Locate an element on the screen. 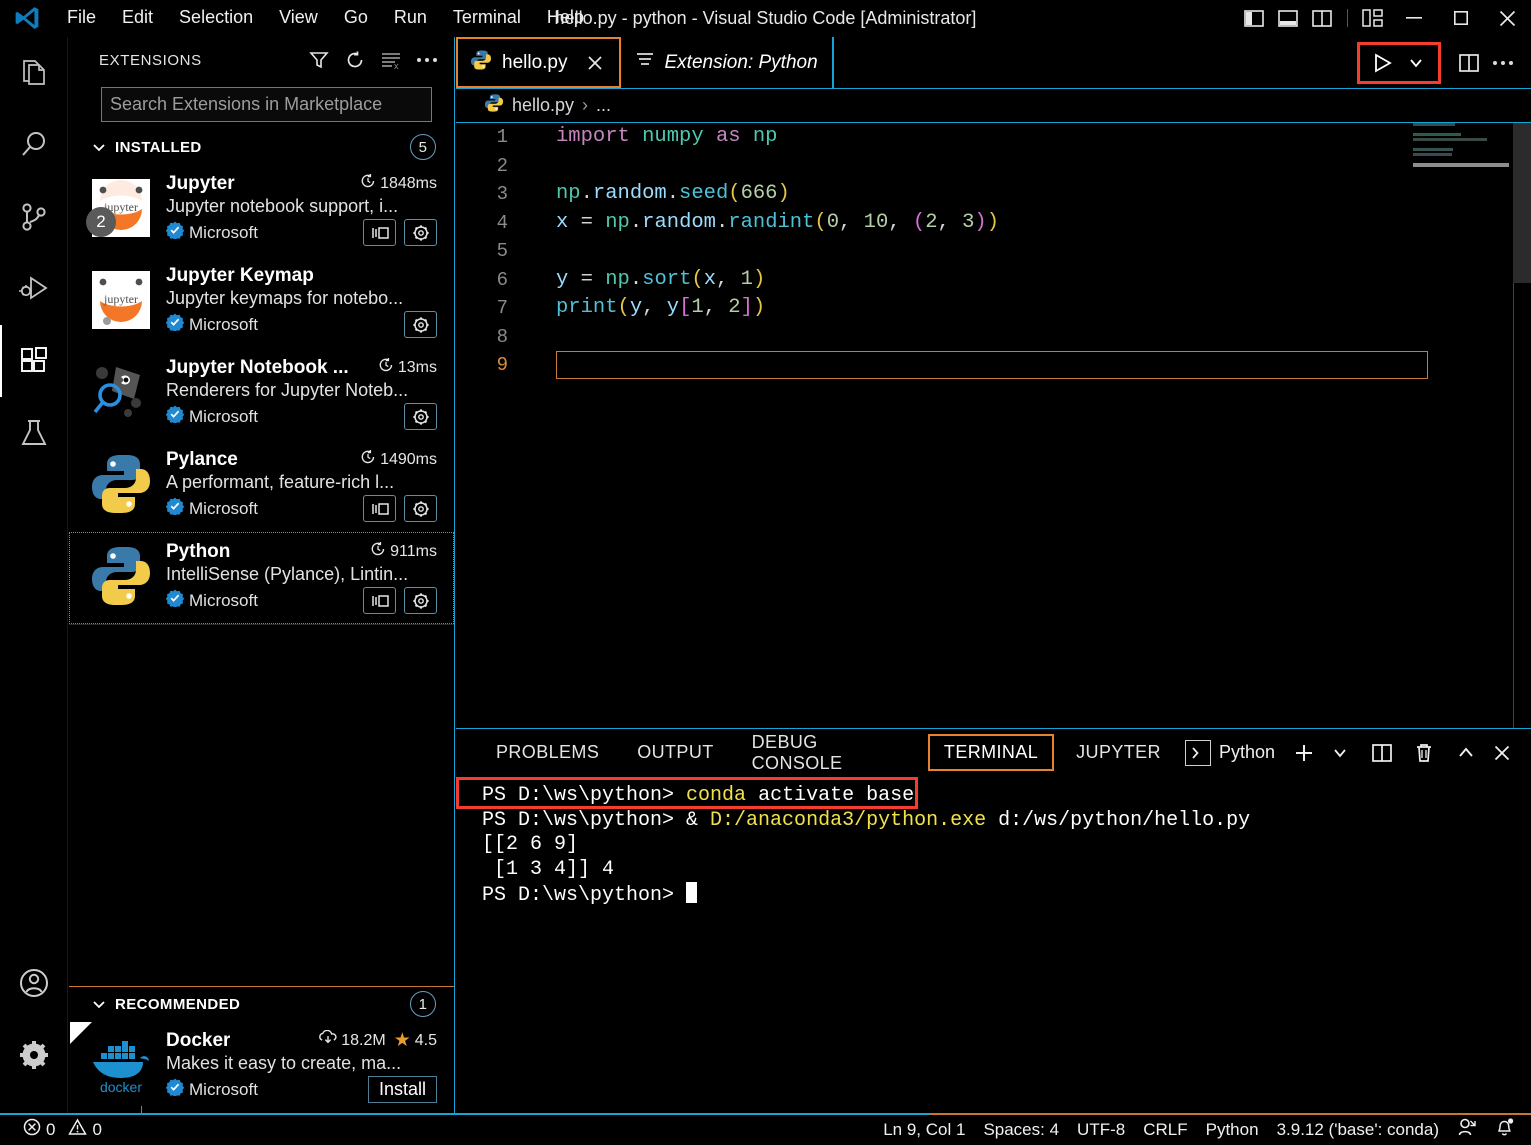  window-minimize-button is located at coordinates (1413, 18).